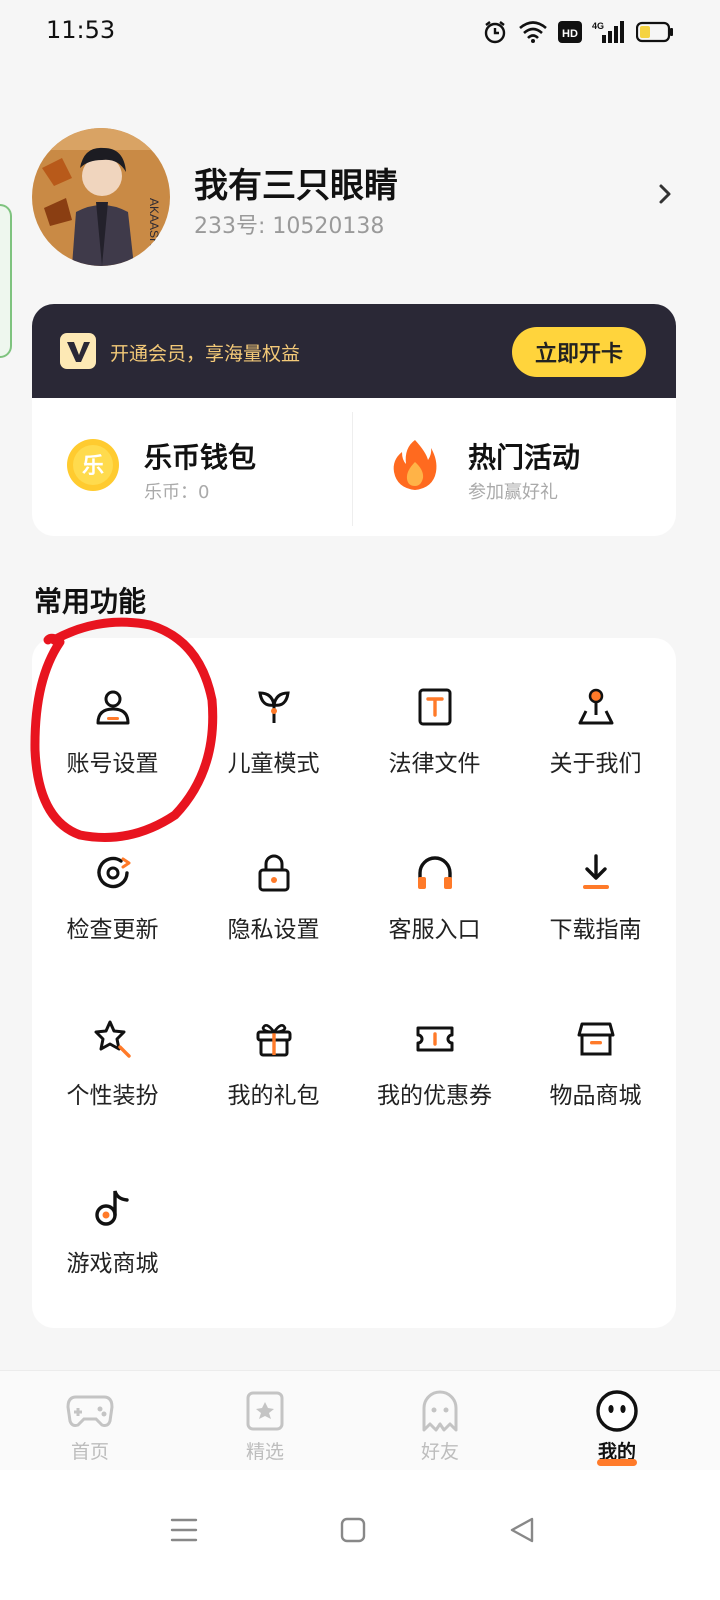  Describe the element at coordinates (352, 469) in the screenshot. I see `divider` at that location.